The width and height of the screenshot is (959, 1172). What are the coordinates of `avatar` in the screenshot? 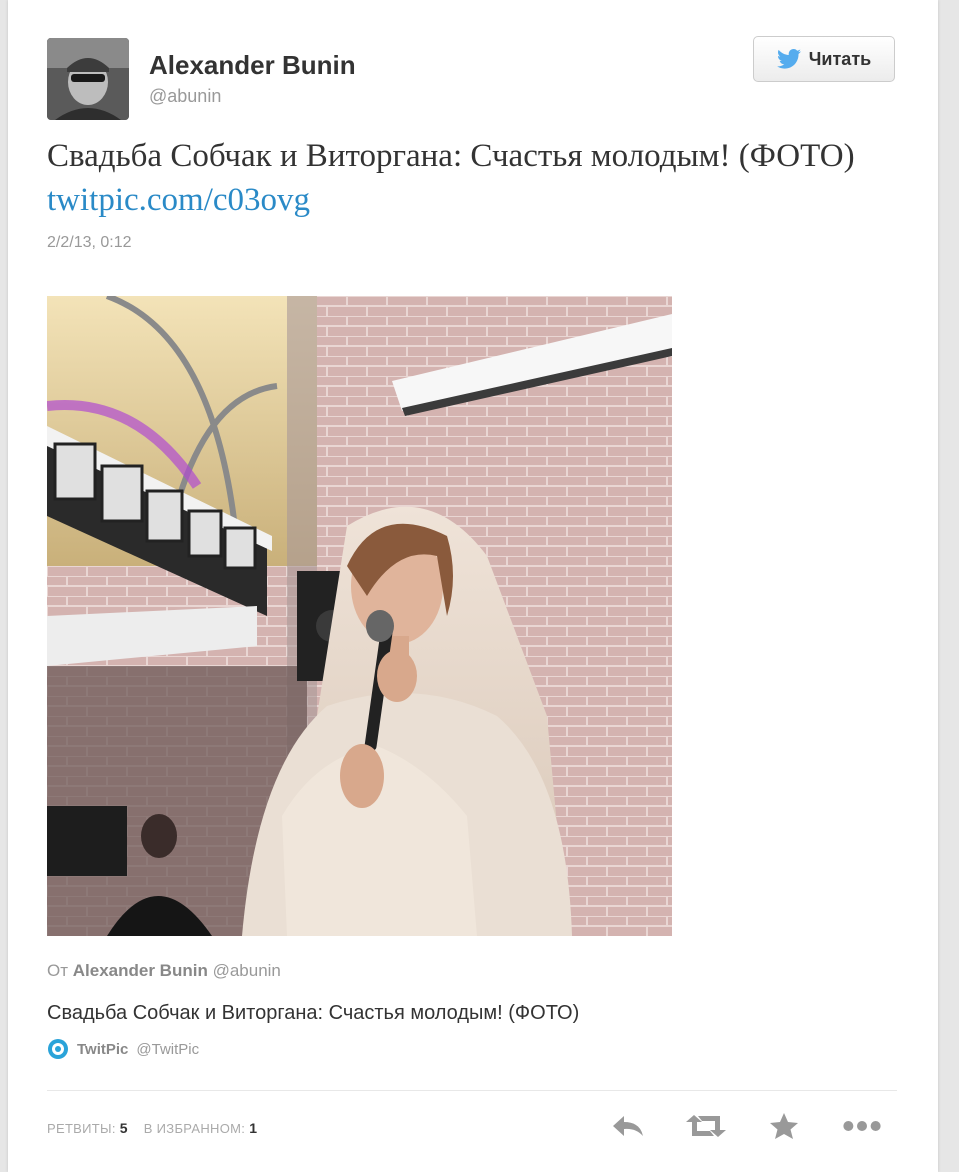 It's located at (88, 79).